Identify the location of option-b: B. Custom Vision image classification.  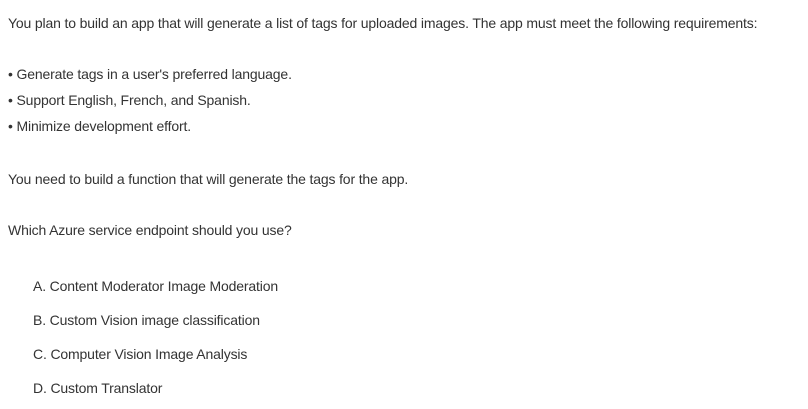
(146, 320).